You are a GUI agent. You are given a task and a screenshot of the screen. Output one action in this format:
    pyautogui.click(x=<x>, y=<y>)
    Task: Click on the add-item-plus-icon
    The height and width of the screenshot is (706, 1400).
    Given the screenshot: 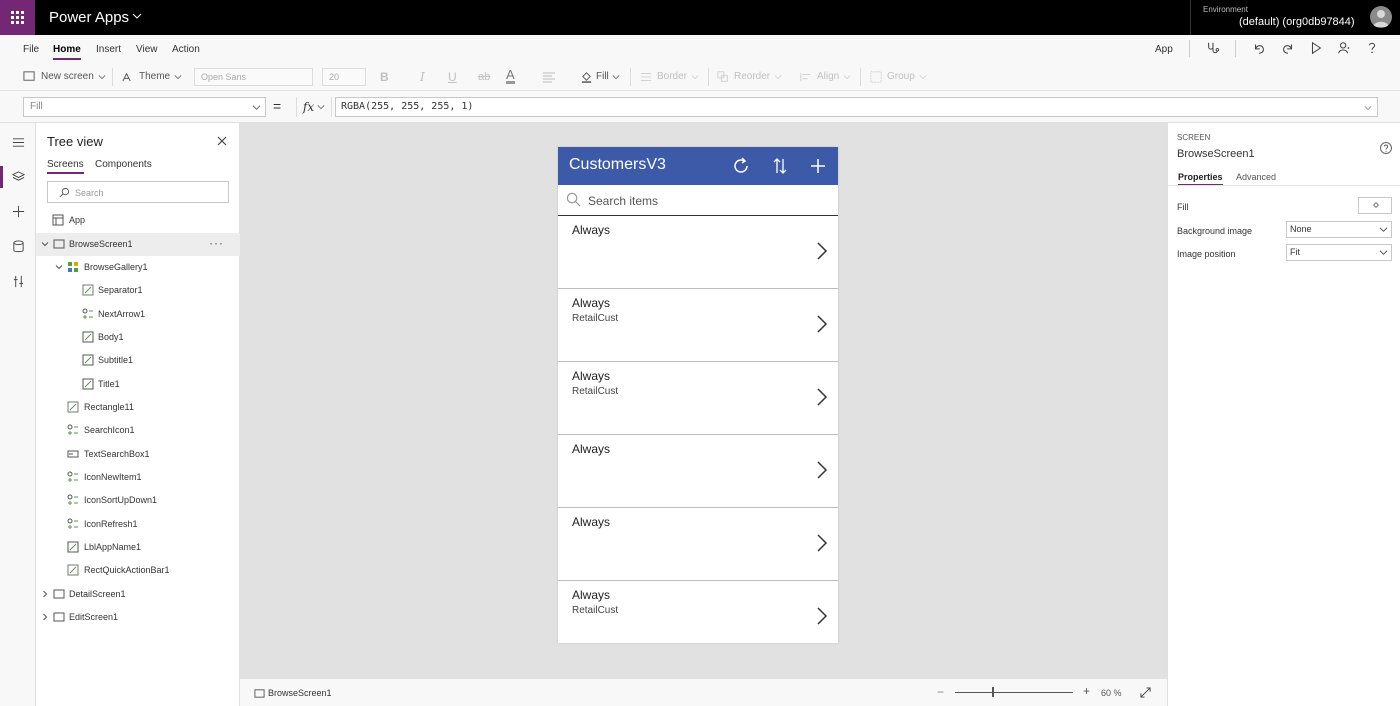 What is the action you would take?
    pyautogui.click(x=818, y=166)
    